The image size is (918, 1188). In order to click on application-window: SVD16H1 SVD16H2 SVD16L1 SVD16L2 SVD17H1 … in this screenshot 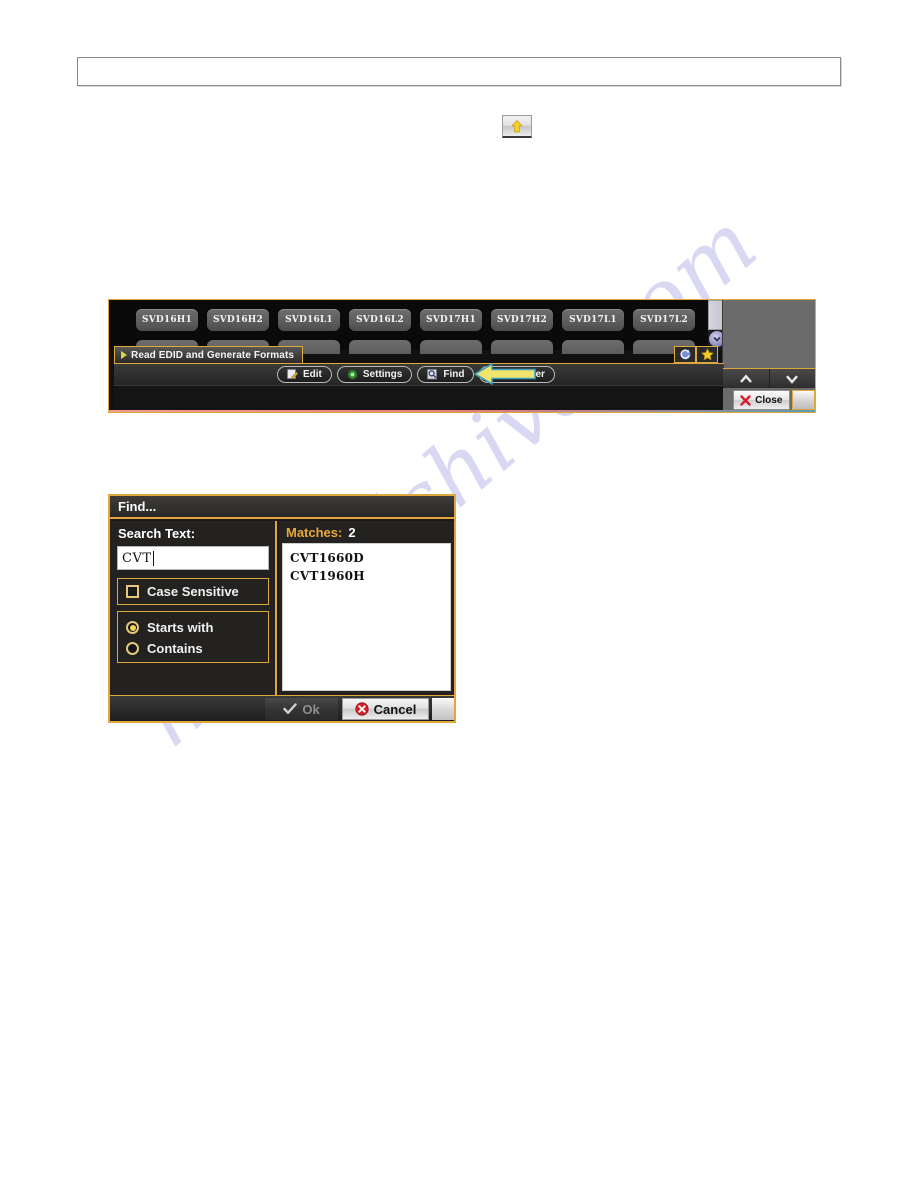, I will do `click(462, 356)`.